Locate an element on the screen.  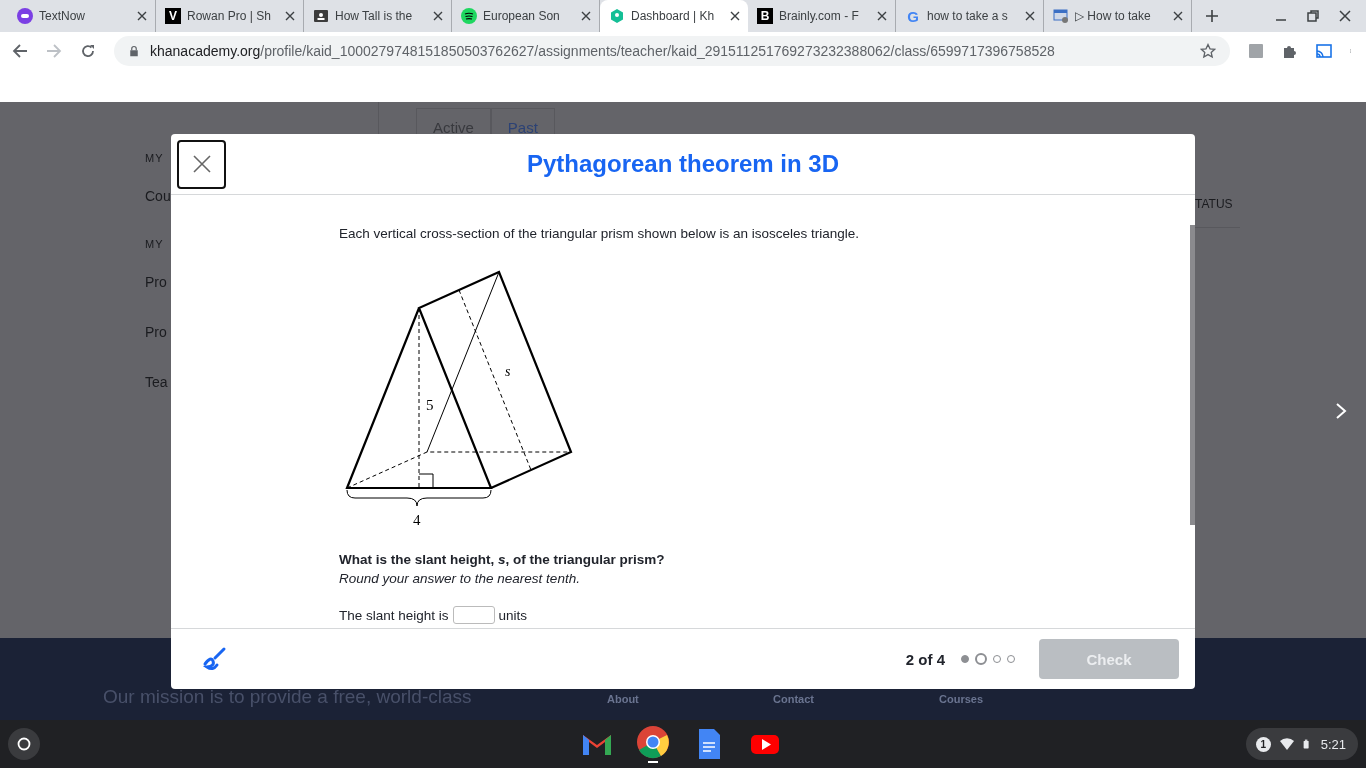
scrollbar is located at coordinates (1192, 375).